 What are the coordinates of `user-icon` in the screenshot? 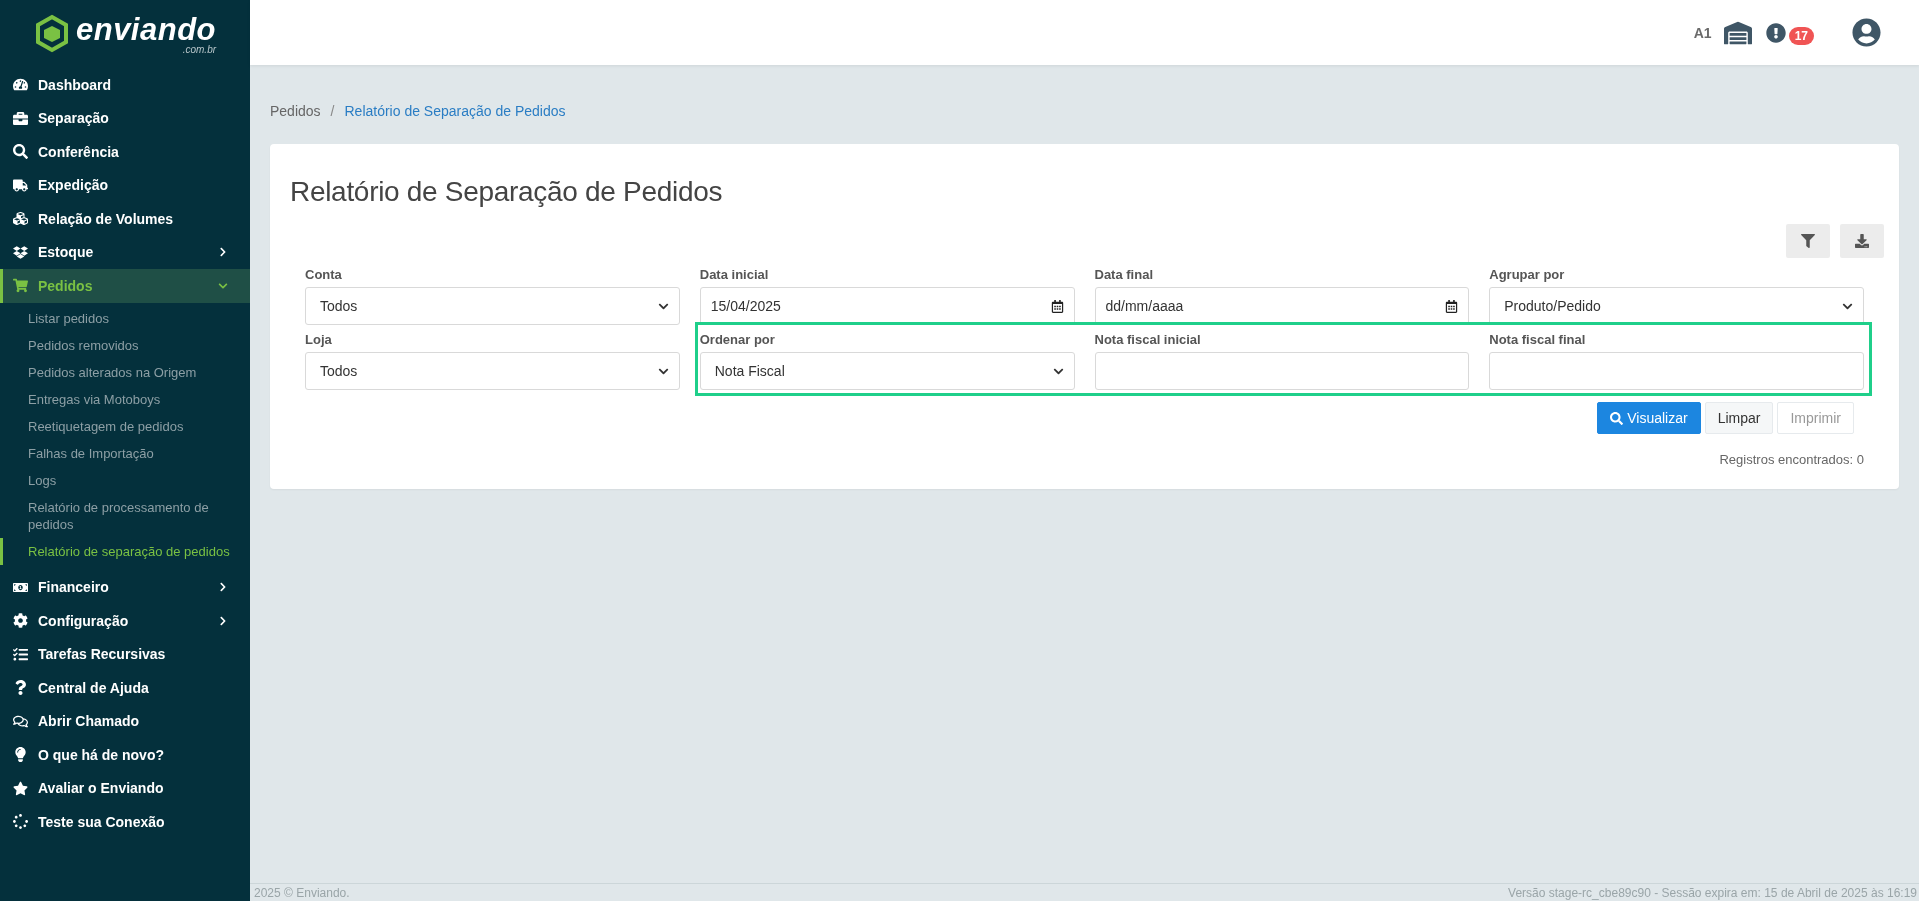 It's located at (1866, 32).